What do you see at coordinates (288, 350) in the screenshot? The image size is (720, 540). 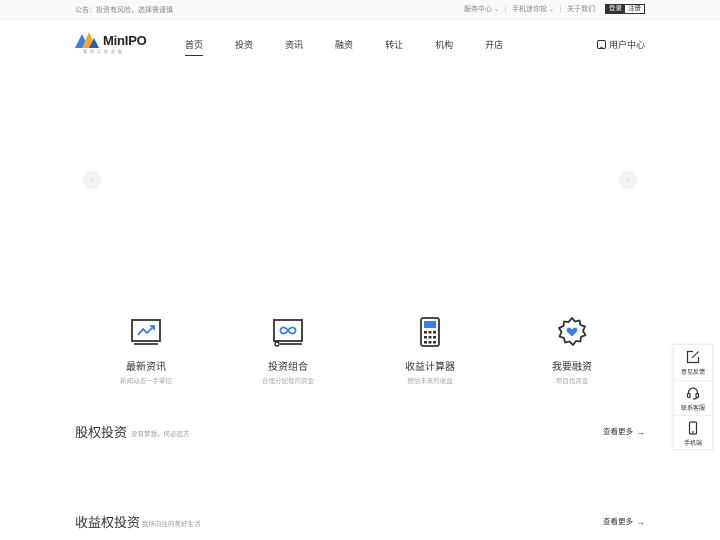 I see `feature-portfolio: 投资组合 合理分配我的资金` at bounding box center [288, 350].